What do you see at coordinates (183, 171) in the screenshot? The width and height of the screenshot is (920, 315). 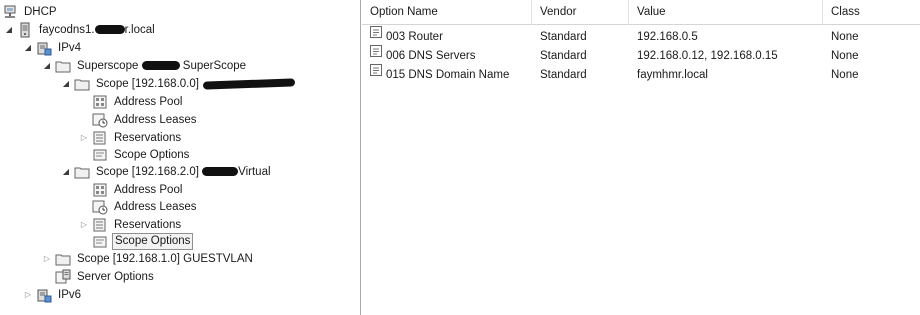 I see `tree-label: Scope [192.168.2.0] Virtual` at bounding box center [183, 171].